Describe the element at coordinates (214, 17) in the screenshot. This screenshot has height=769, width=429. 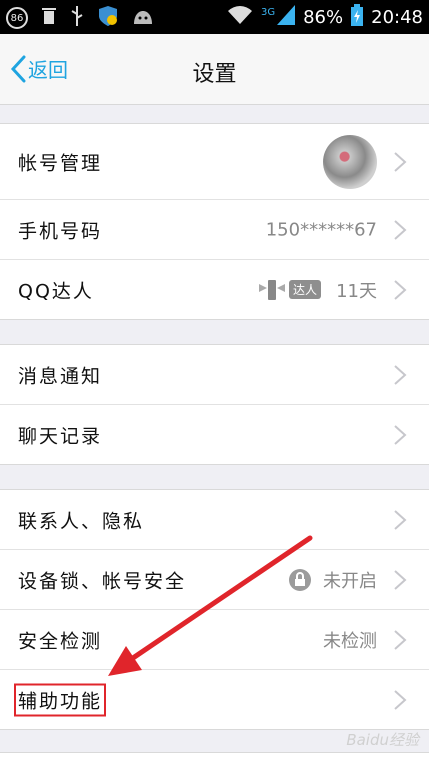
I see `status-bar: 86 3G 86% 20:48` at that location.